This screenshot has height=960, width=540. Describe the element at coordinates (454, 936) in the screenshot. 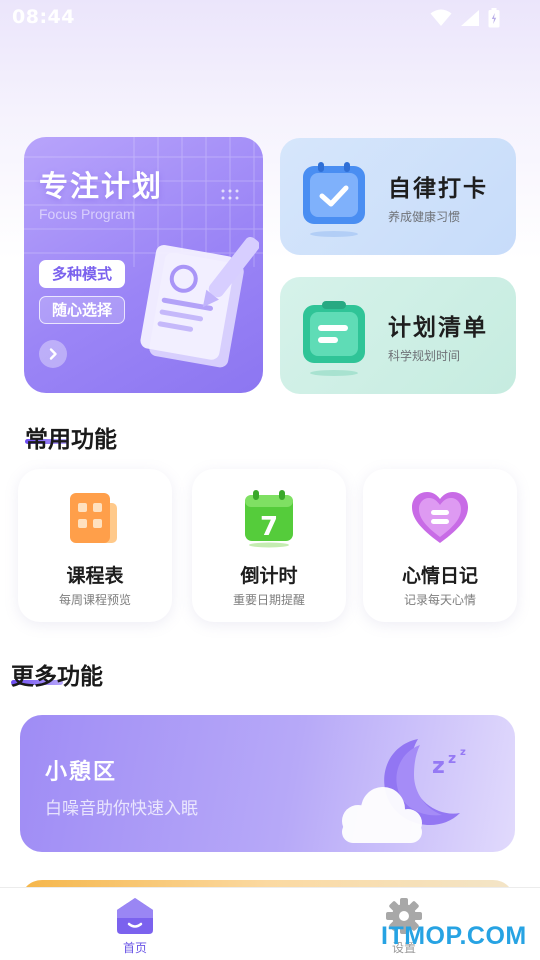

I see `watermark-text: ITMOP.COM` at that location.